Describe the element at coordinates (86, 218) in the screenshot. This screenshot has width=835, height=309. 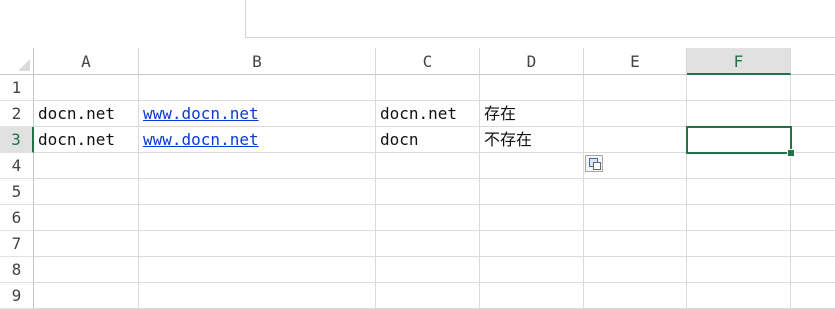
I see `cell-a6` at that location.